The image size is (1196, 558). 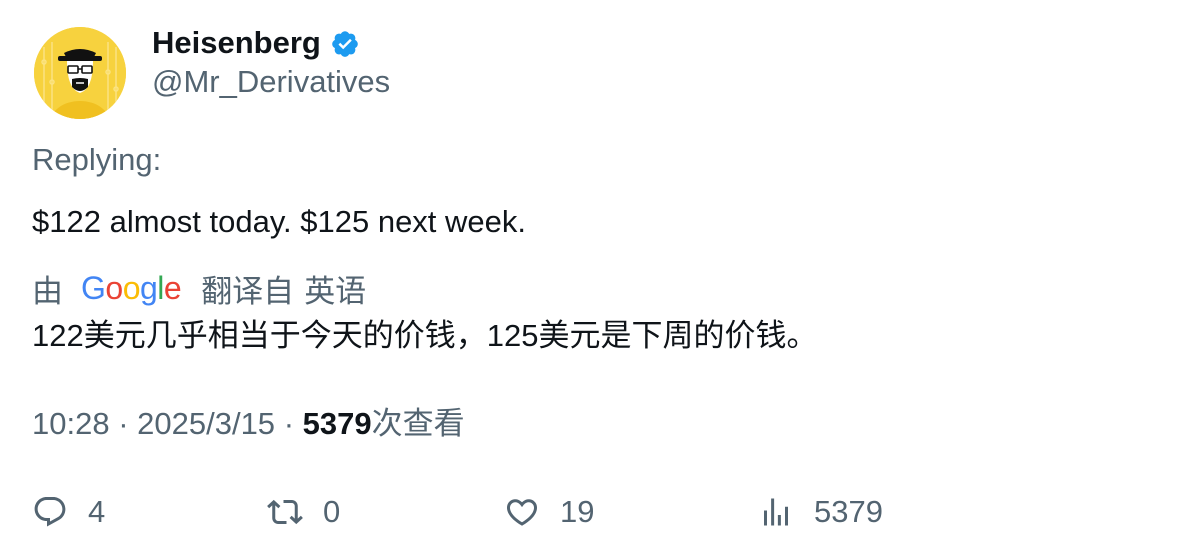 I want to click on translation-source-language: 英语, so click(x=335, y=291).